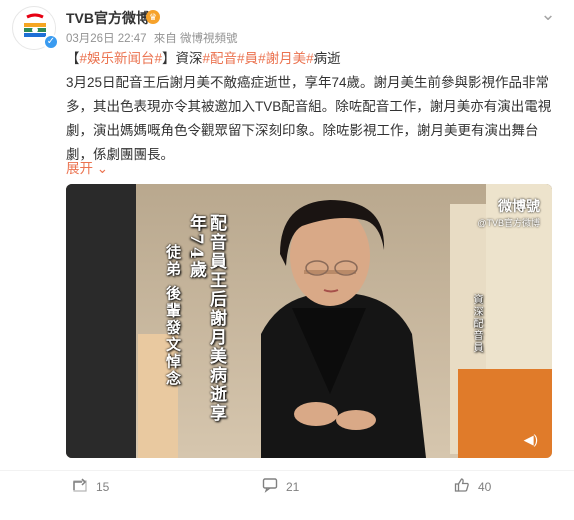  What do you see at coordinates (472, 487) in the screenshot?
I see `like-button: 40` at bounding box center [472, 487].